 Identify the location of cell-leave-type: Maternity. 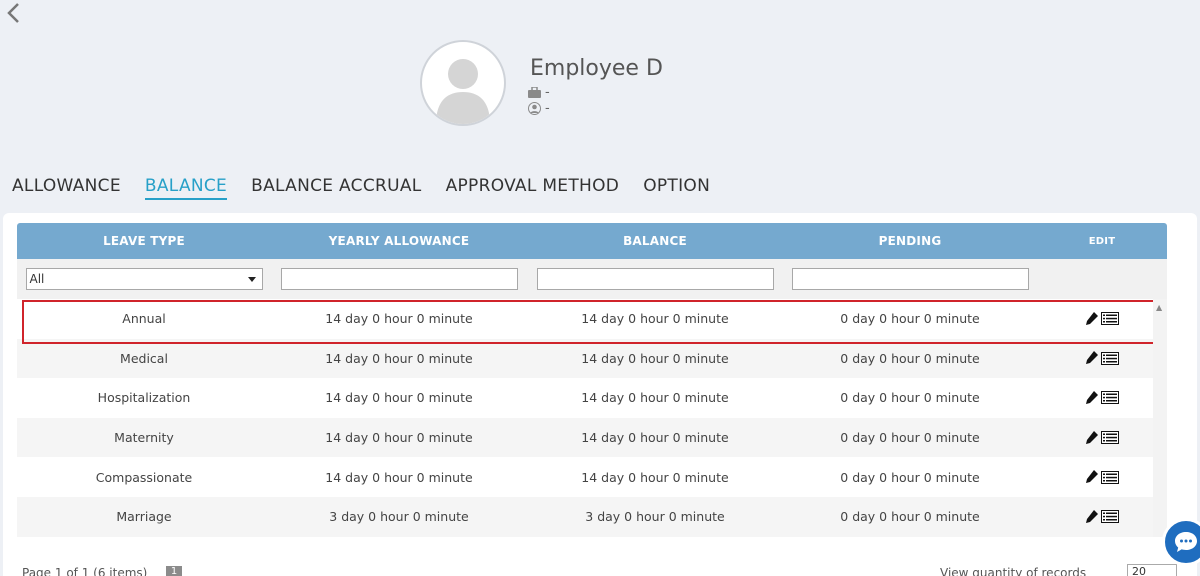
(144, 438).